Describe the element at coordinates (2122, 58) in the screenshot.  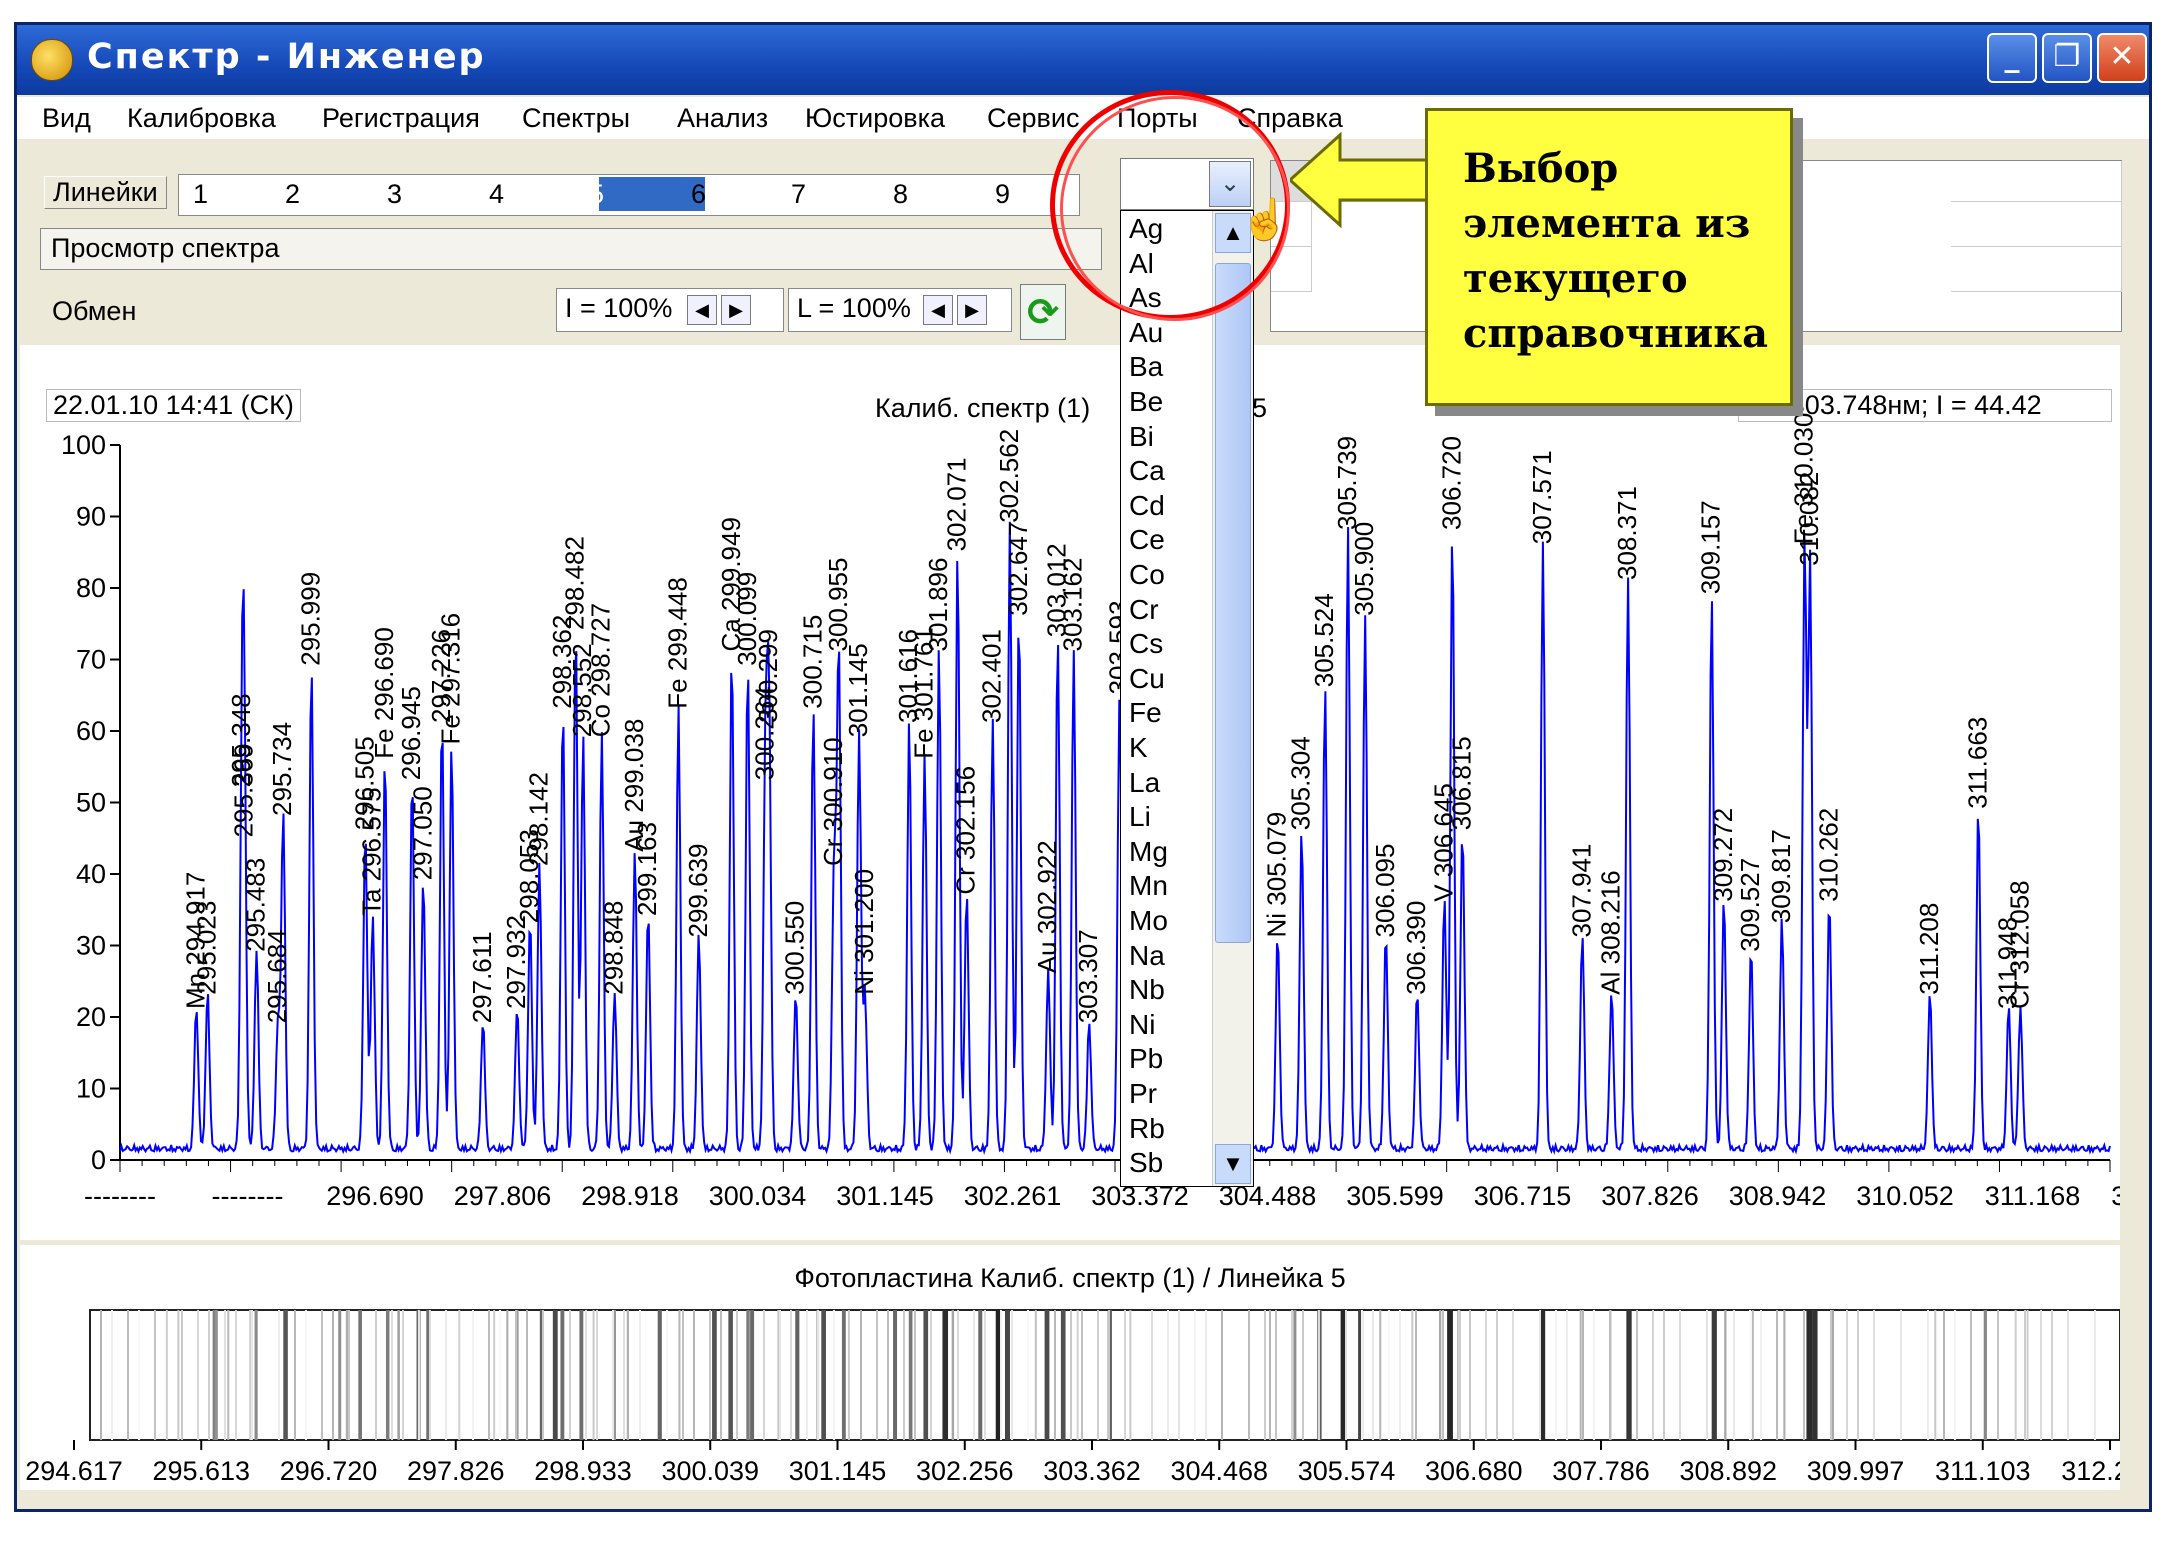
I see `close-button: ✕` at that location.